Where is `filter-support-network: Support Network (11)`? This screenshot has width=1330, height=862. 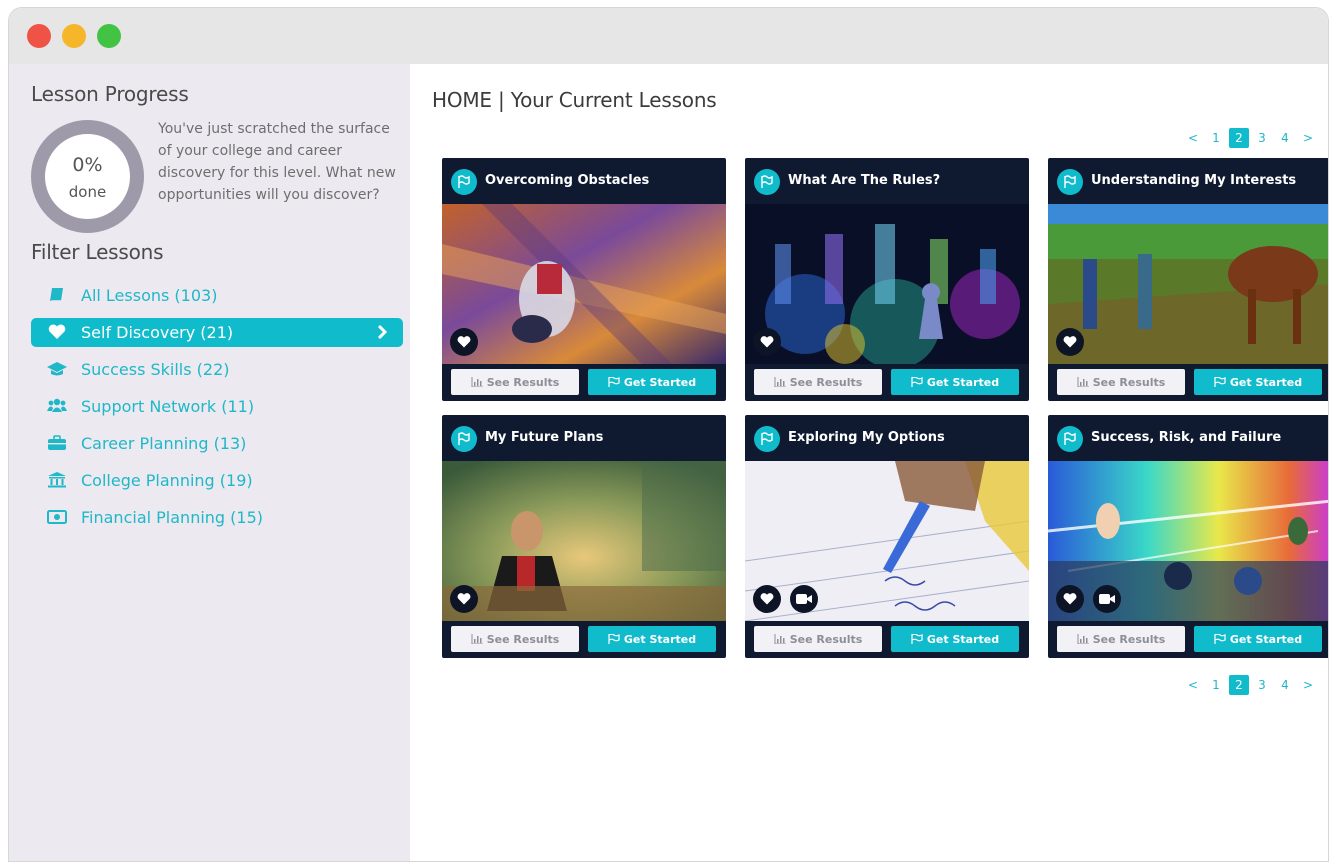 filter-support-network: Support Network (11) is located at coordinates (217, 406).